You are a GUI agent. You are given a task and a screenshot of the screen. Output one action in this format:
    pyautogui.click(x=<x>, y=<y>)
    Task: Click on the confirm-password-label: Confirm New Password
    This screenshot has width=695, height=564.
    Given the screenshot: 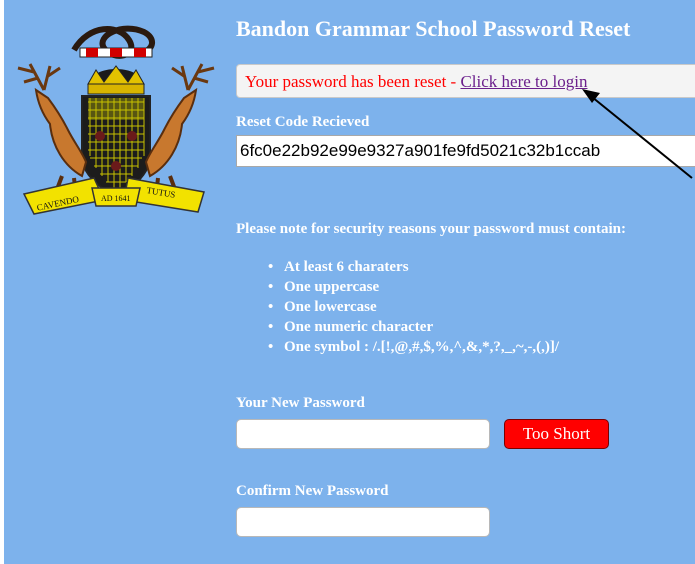 What is the action you would take?
    pyautogui.click(x=312, y=491)
    